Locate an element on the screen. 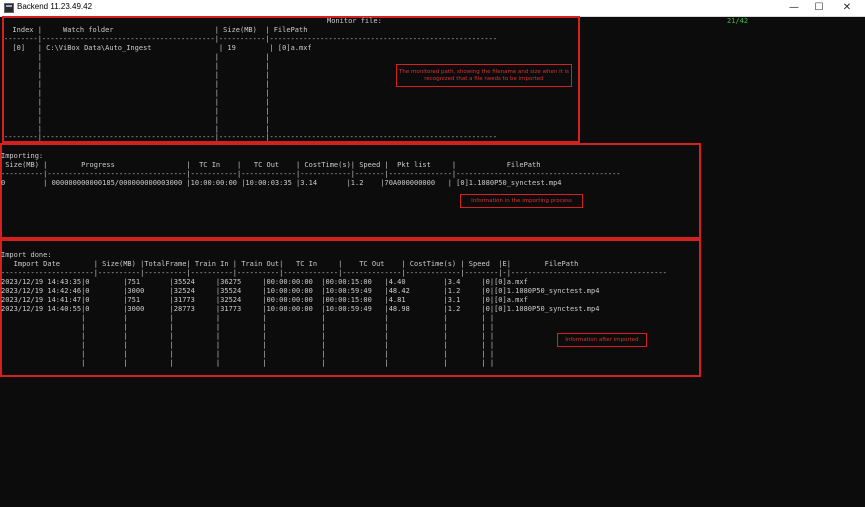 This screenshot has width=865, height=507. done-row-6: | | | | | | | | | | is located at coordinates (248, 336).